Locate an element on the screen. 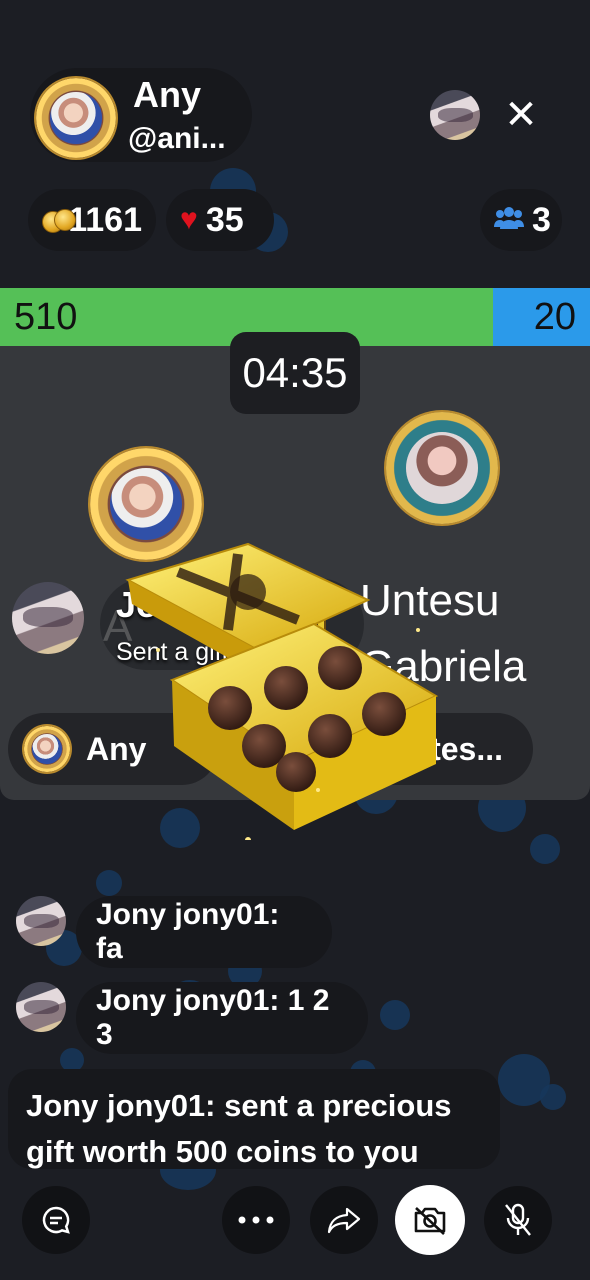 The image size is (590, 1280). close-button: ✕ is located at coordinates (521, 115).